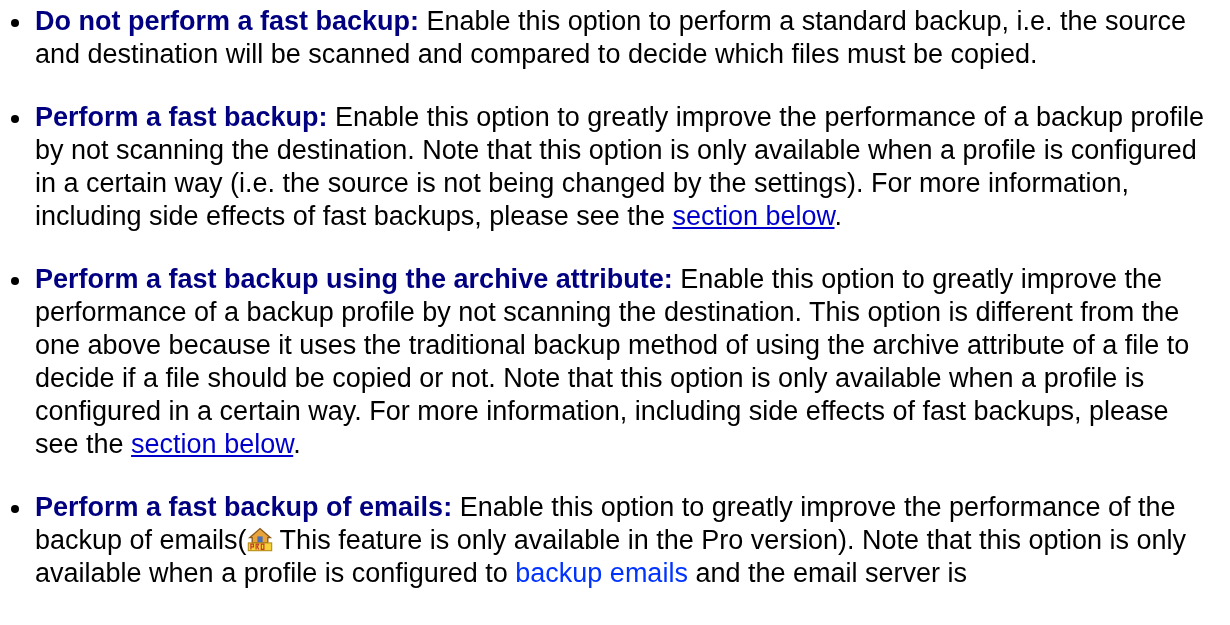 This screenshot has width=1230, height=625. What do you see at coordinates (601, 573) in the screenshot?
I see `section-link: backup emails` at bounding box center [601, 573].